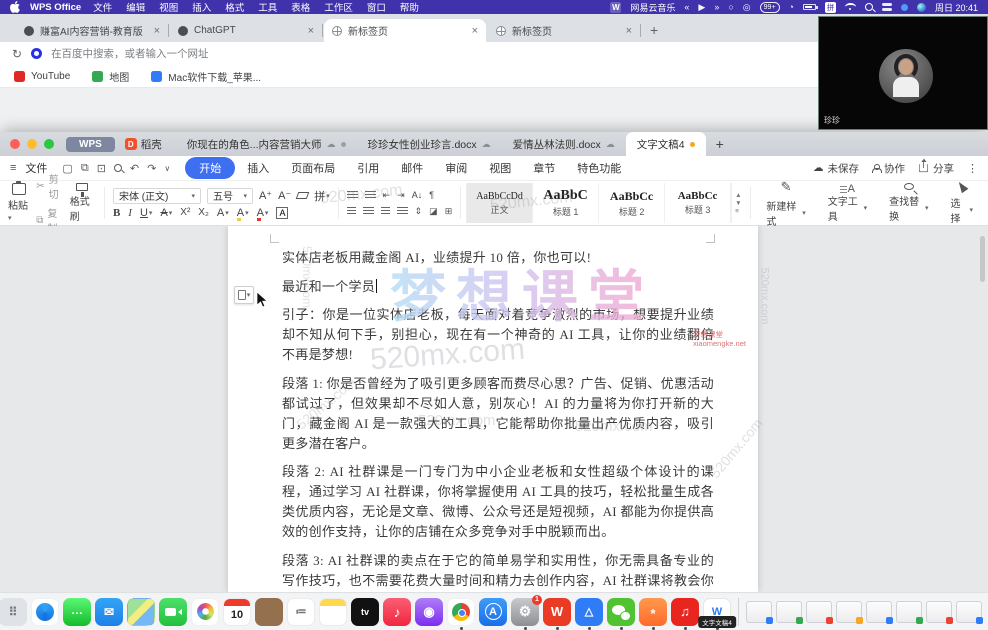 The width and height of the screenshot is (988, 630). What do you see at coordinates (402, 211) in the screenshot?
I see `justify-icon` at bounding box center [402, 211].